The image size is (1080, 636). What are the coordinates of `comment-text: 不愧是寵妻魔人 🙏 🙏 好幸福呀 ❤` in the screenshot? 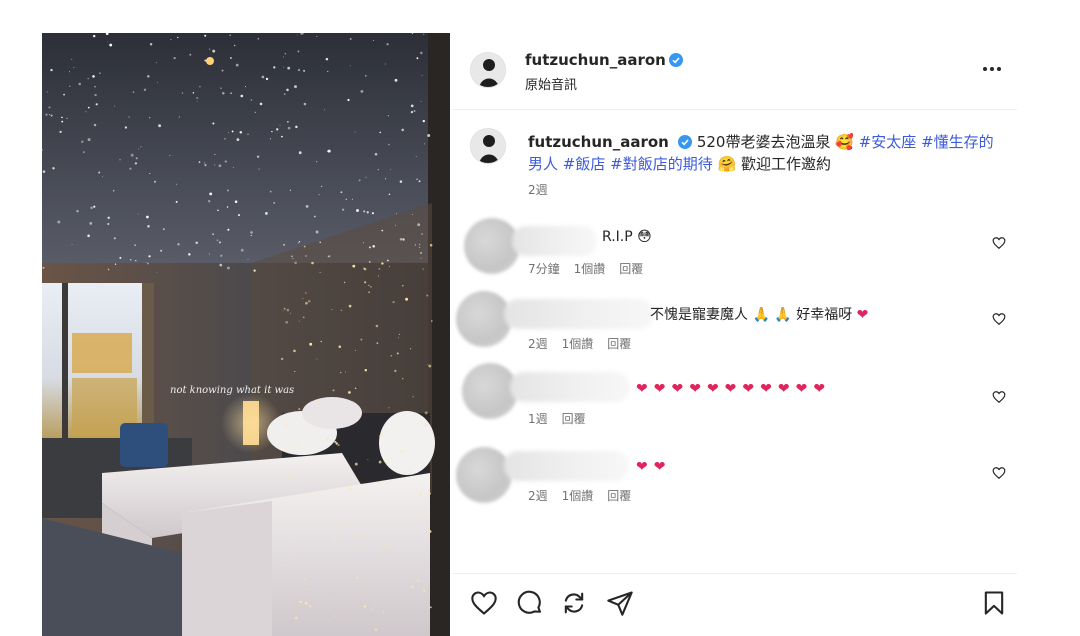 It's located at (759, 315).